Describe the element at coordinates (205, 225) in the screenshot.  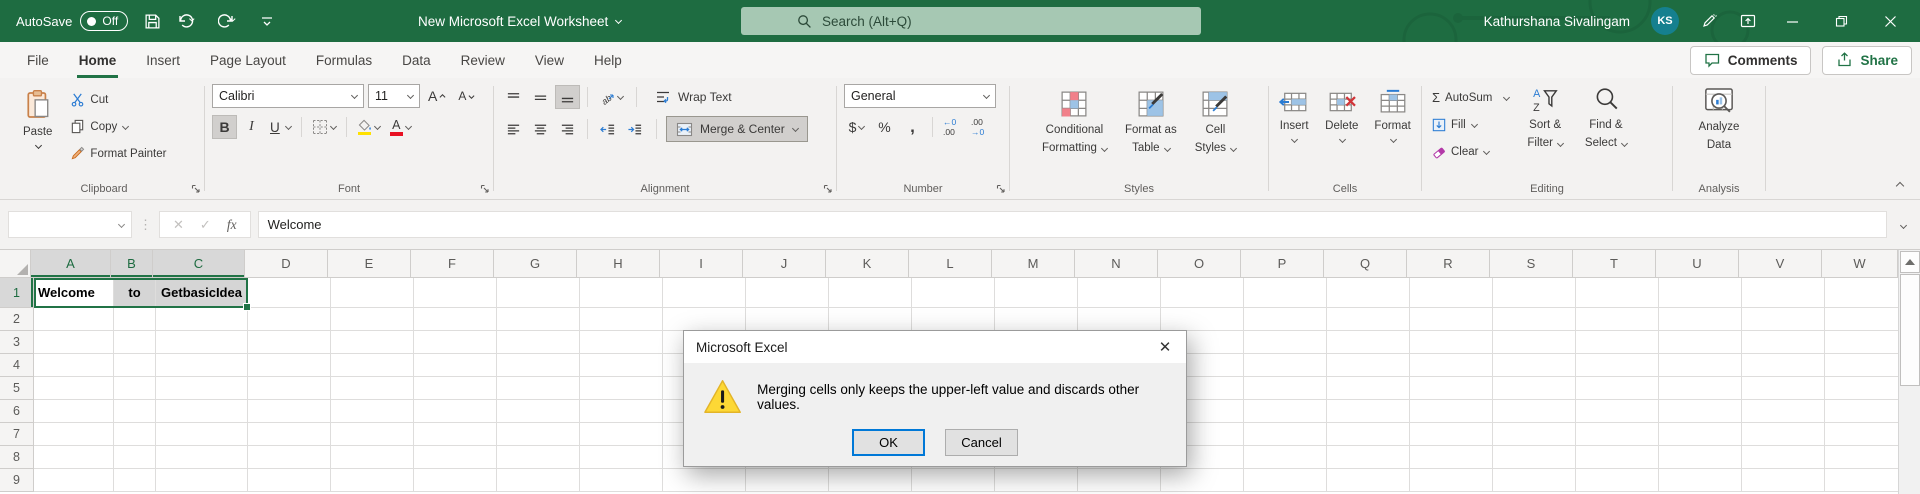
I see `confirm-entry-icon: ✓` at that location.